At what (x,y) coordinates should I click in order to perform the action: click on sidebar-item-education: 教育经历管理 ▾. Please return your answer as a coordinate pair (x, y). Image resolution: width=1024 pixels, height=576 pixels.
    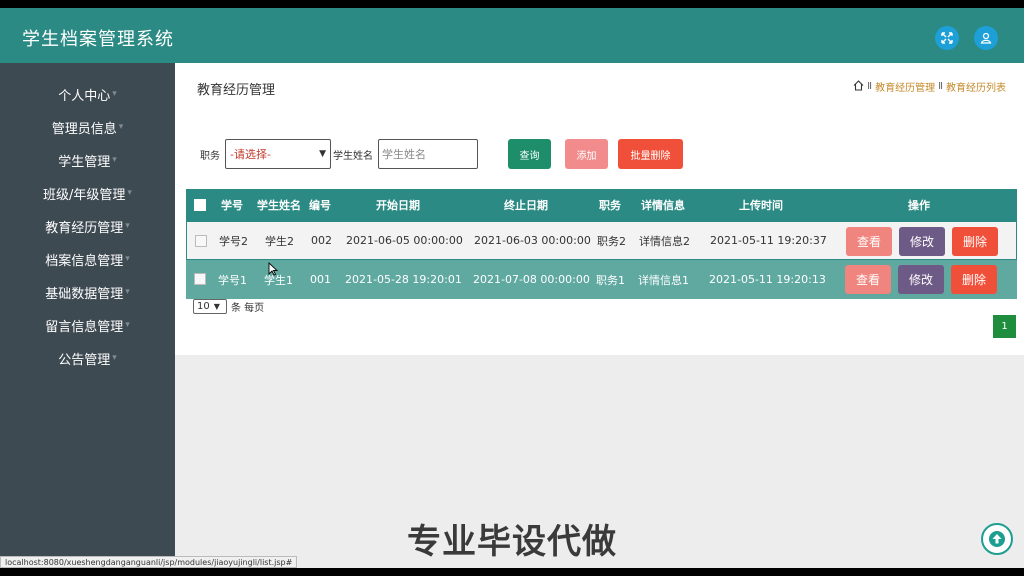
    Looking at the image, I should click on (87, 226).